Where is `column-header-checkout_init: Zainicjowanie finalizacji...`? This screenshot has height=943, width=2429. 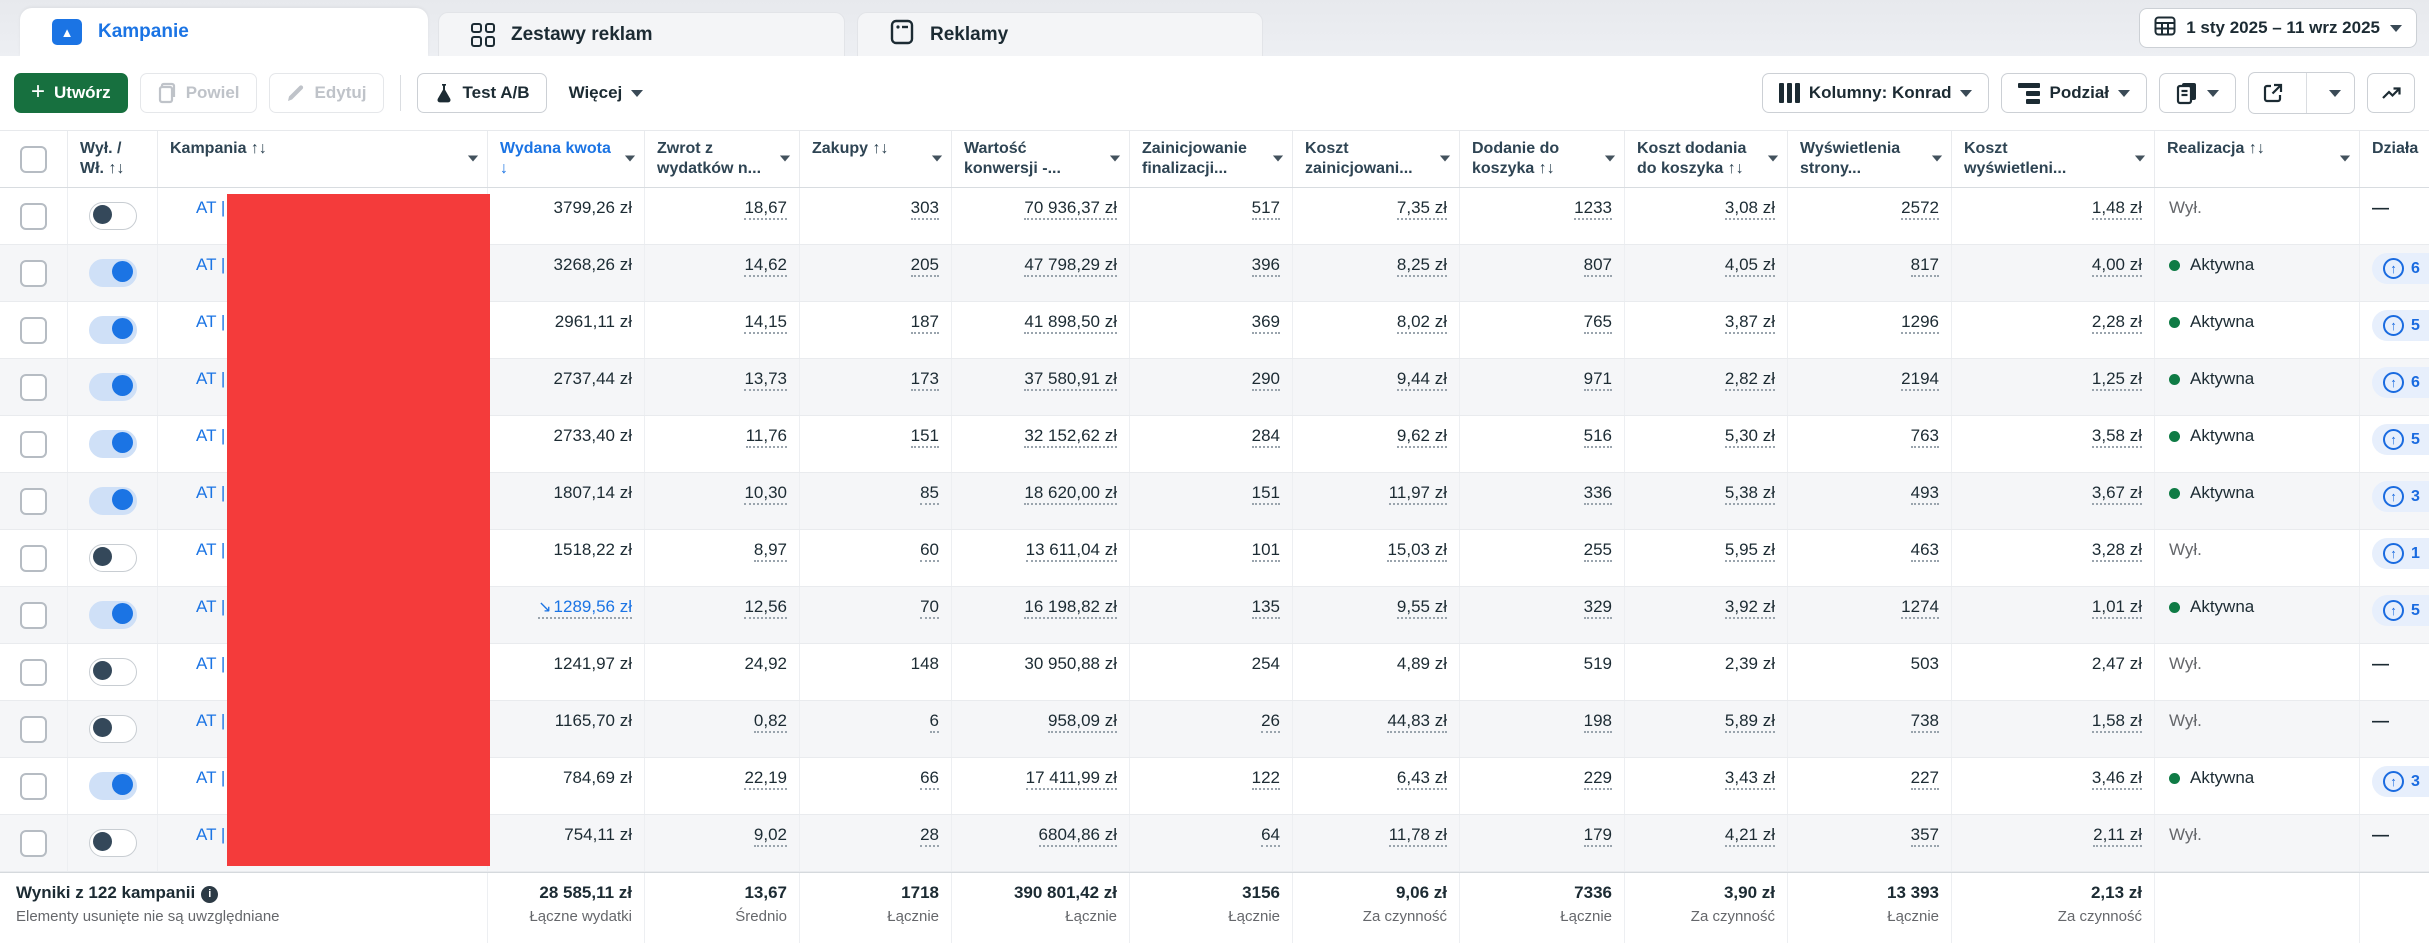
column-header-checkout_init: Zainicjowanie finalizacji... is located at coordinates (1211, 159).